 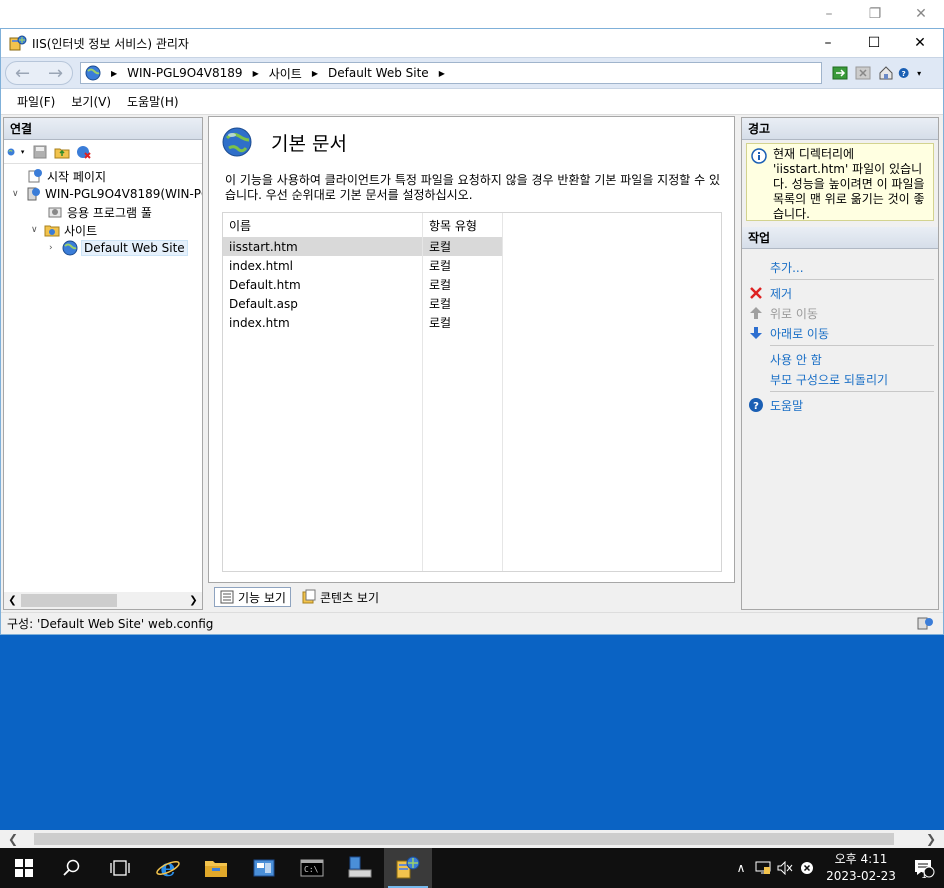 I want to click on info-icon, so click(x=759, y=156).